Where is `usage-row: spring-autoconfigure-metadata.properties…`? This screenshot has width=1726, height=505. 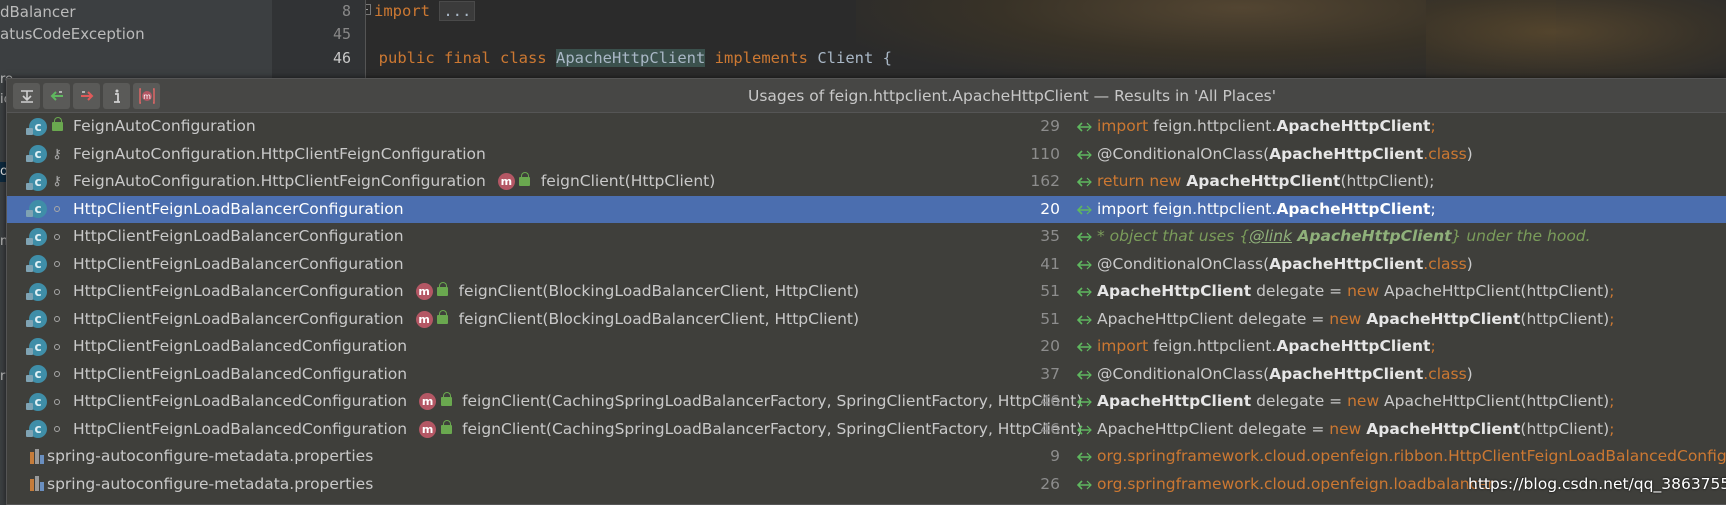
usage-row: spring-autoconfigure-metadata.properties… is located at coordinates (866, 457).